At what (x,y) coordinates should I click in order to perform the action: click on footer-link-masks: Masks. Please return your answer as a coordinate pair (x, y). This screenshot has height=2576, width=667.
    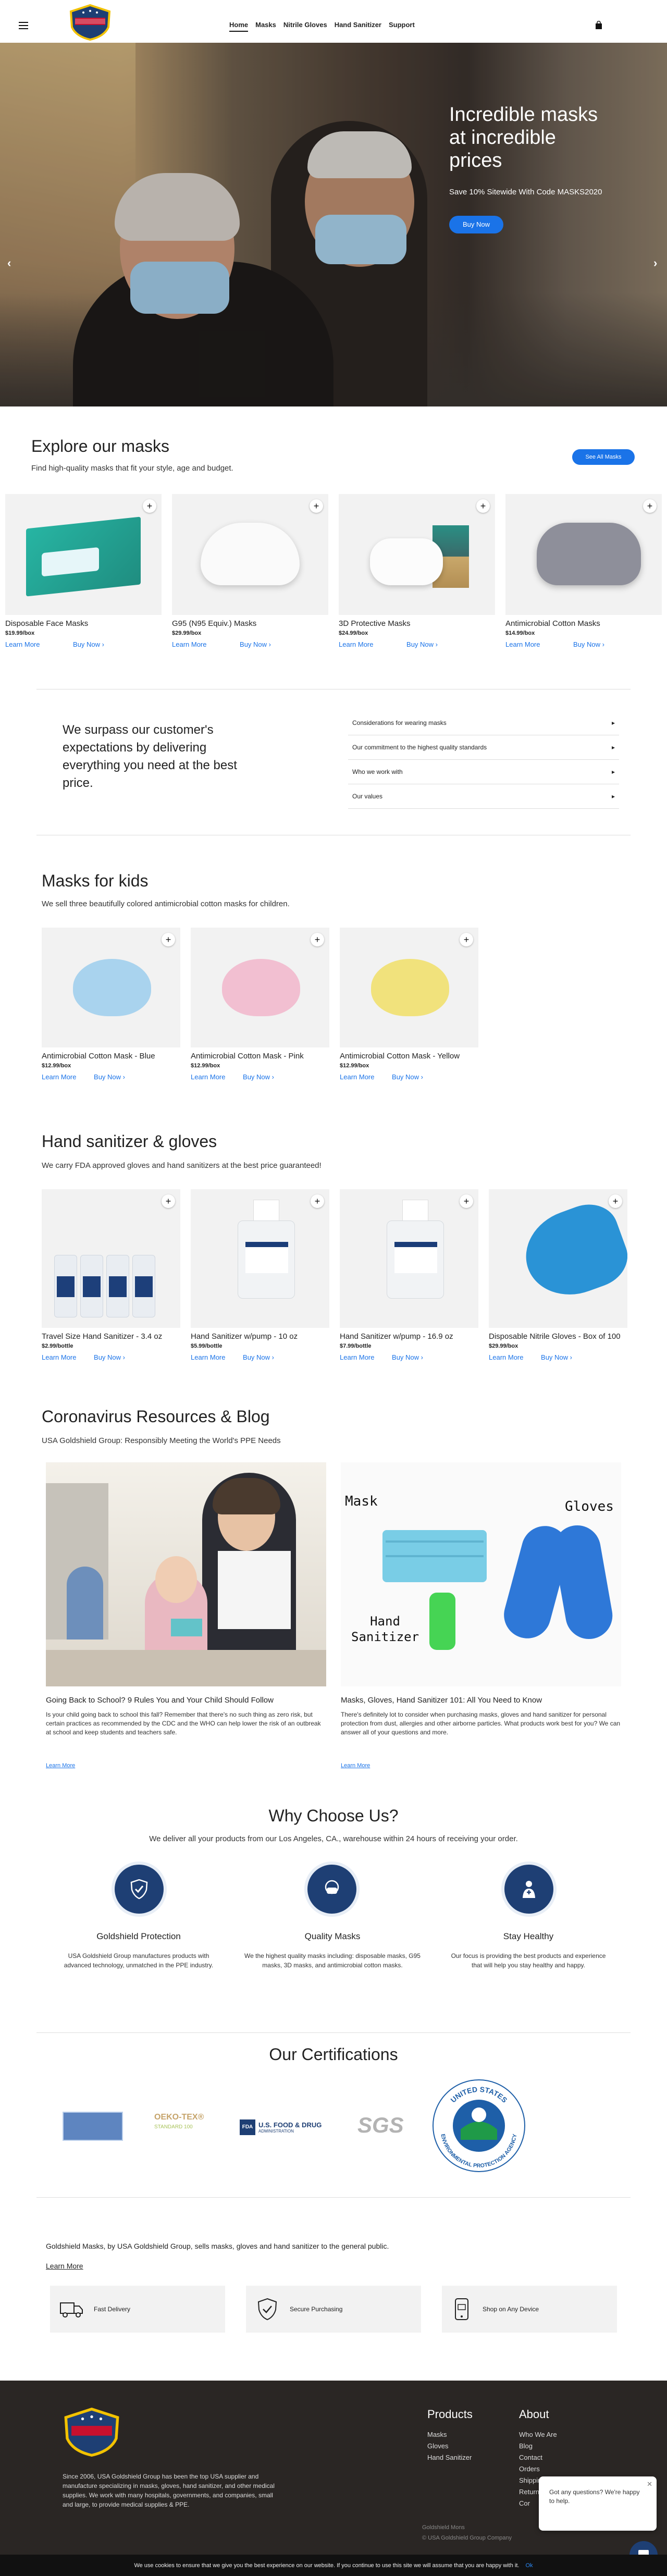
    Looking at the image, I should click on (437, 2434).